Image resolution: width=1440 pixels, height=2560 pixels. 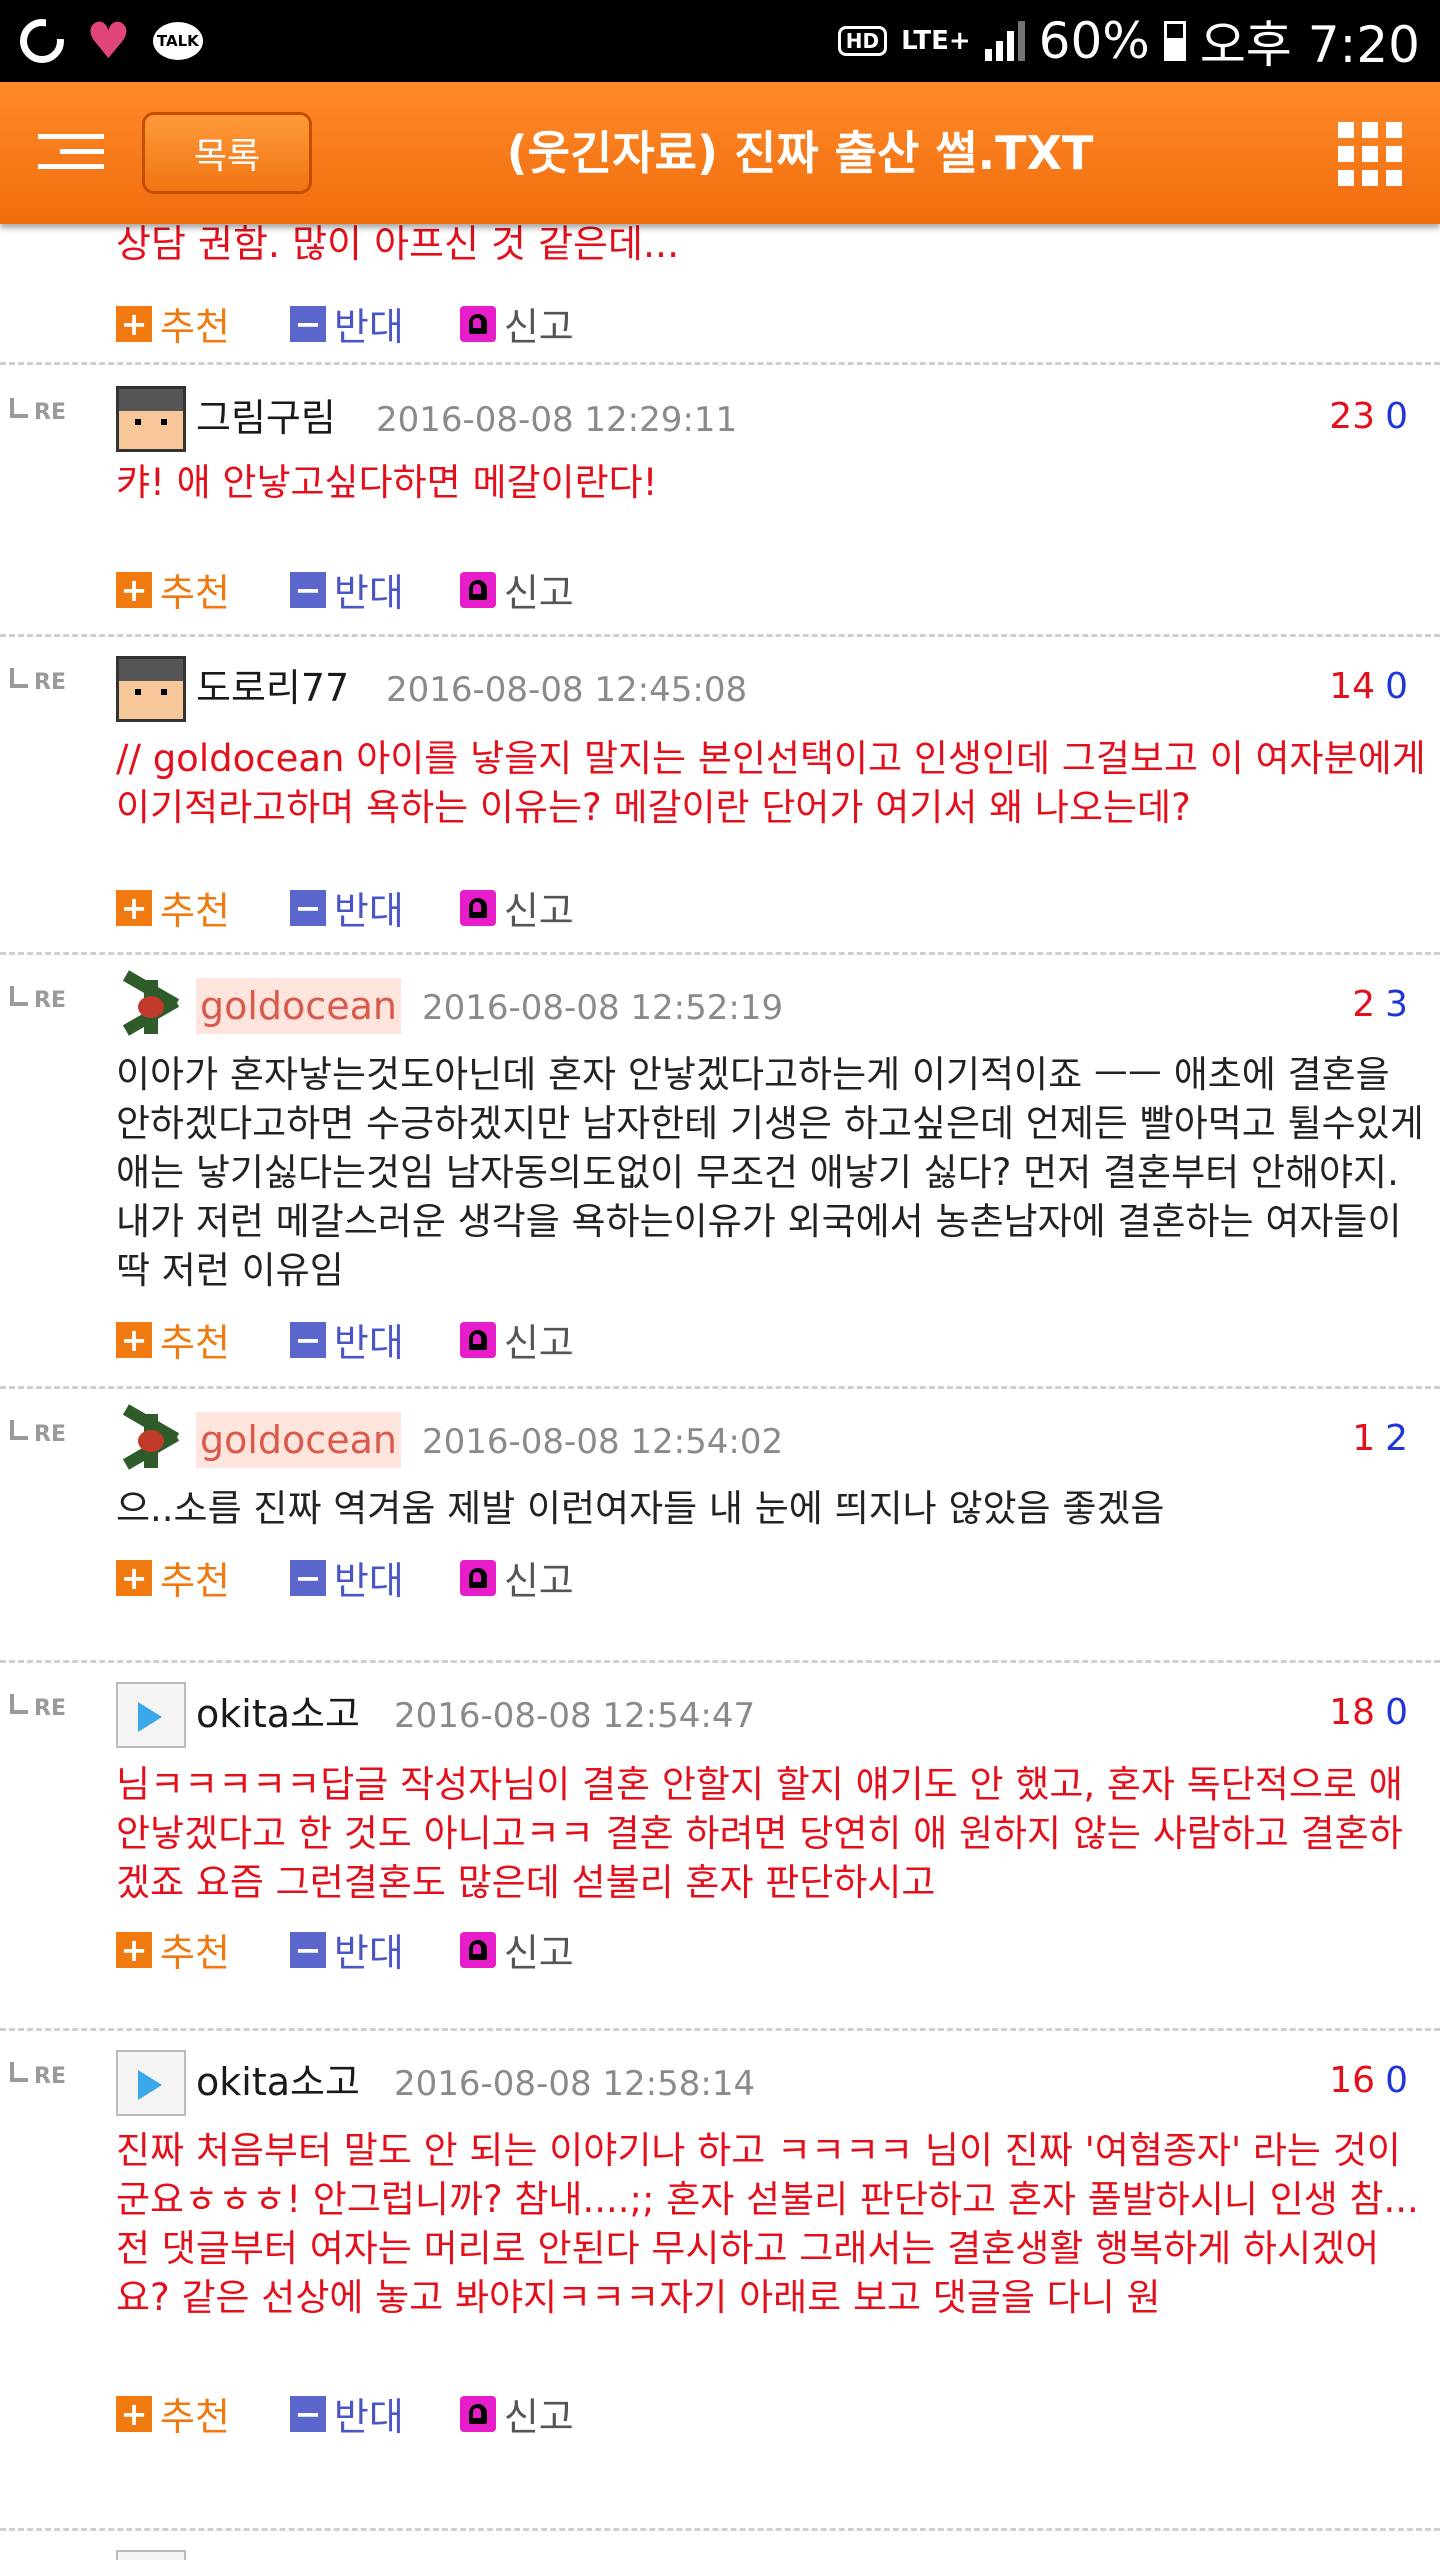 What do you see at coordinates (1094, 41) in the screenshot?
I see `battery-percent: 60%` at bounding box center [1094, 41].